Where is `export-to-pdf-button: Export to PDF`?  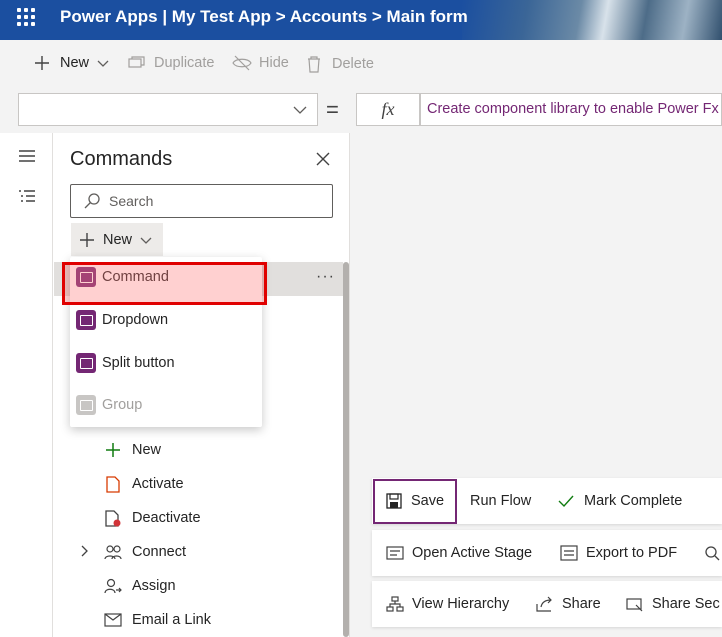 export-to-pdf-button: Export to PDF is located at coordinates (618, 553).